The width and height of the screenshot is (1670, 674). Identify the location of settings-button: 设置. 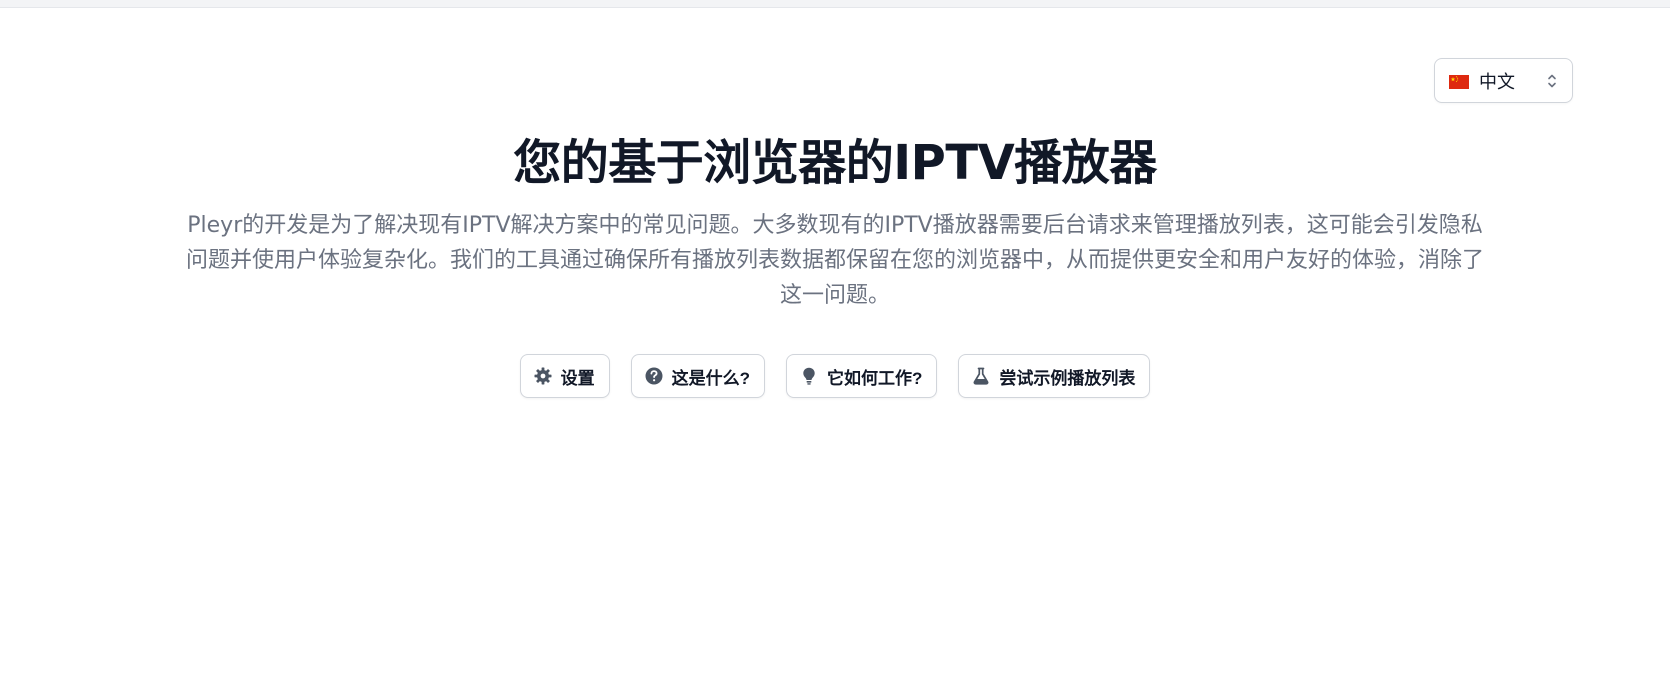
(564, 376).